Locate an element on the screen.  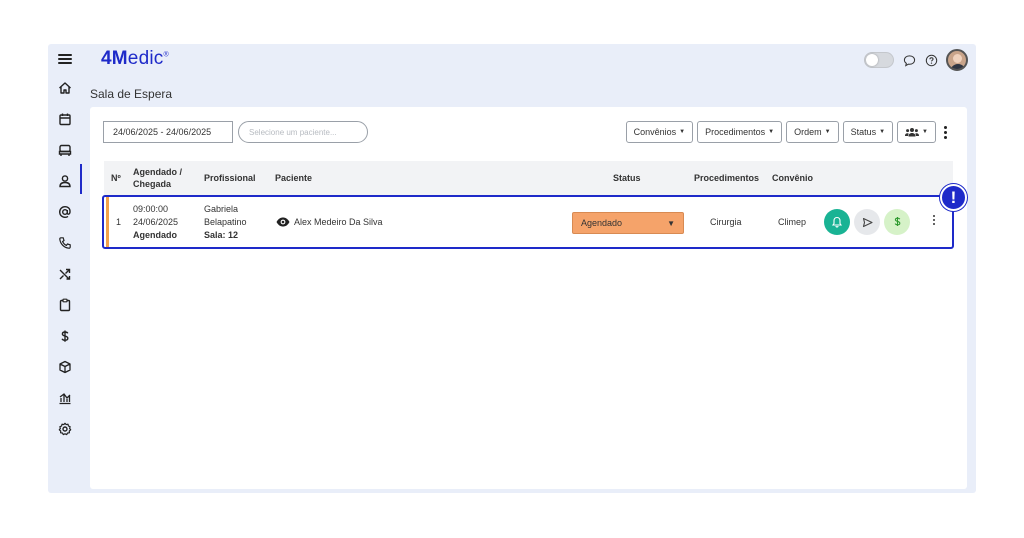
alert-icon: ! is located at coordinates (953, 197).